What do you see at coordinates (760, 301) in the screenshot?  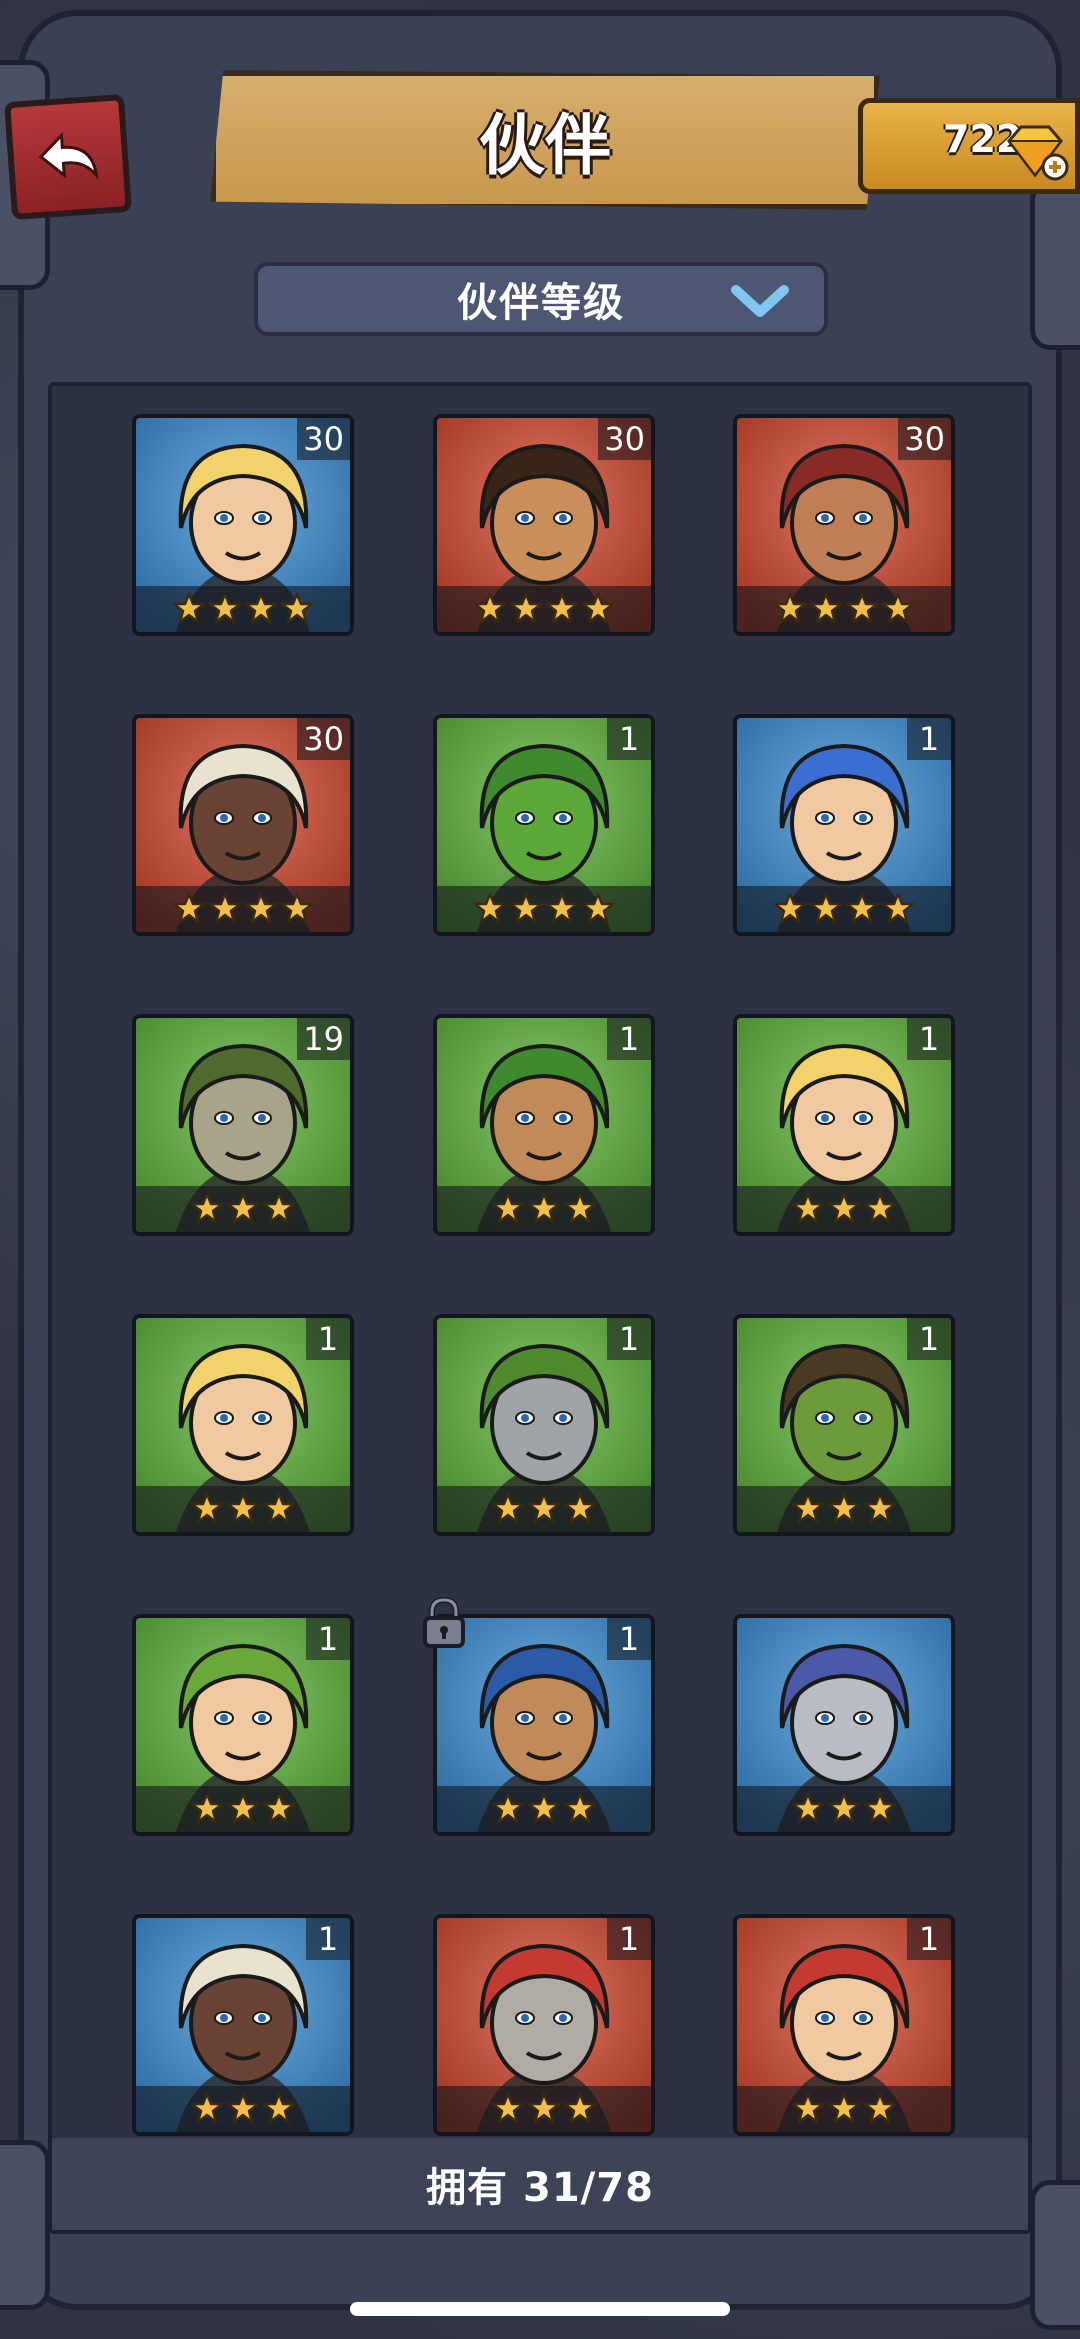 I see `chevron-down-icon` at bounding box center [760, 301].